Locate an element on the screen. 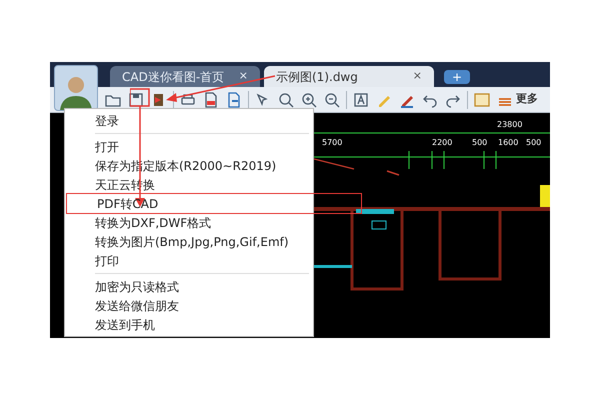 This screenshot has height=400, width=600. zoom-icon is located at coordinates (286, 99).